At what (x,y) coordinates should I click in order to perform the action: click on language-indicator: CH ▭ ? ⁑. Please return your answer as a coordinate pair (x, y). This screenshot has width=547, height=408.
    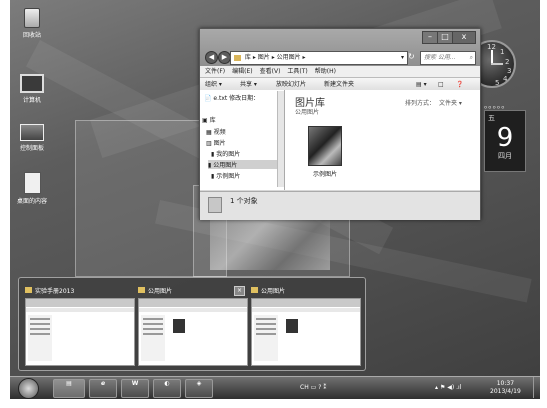
    Looking at the image, I should click on (313, 387).